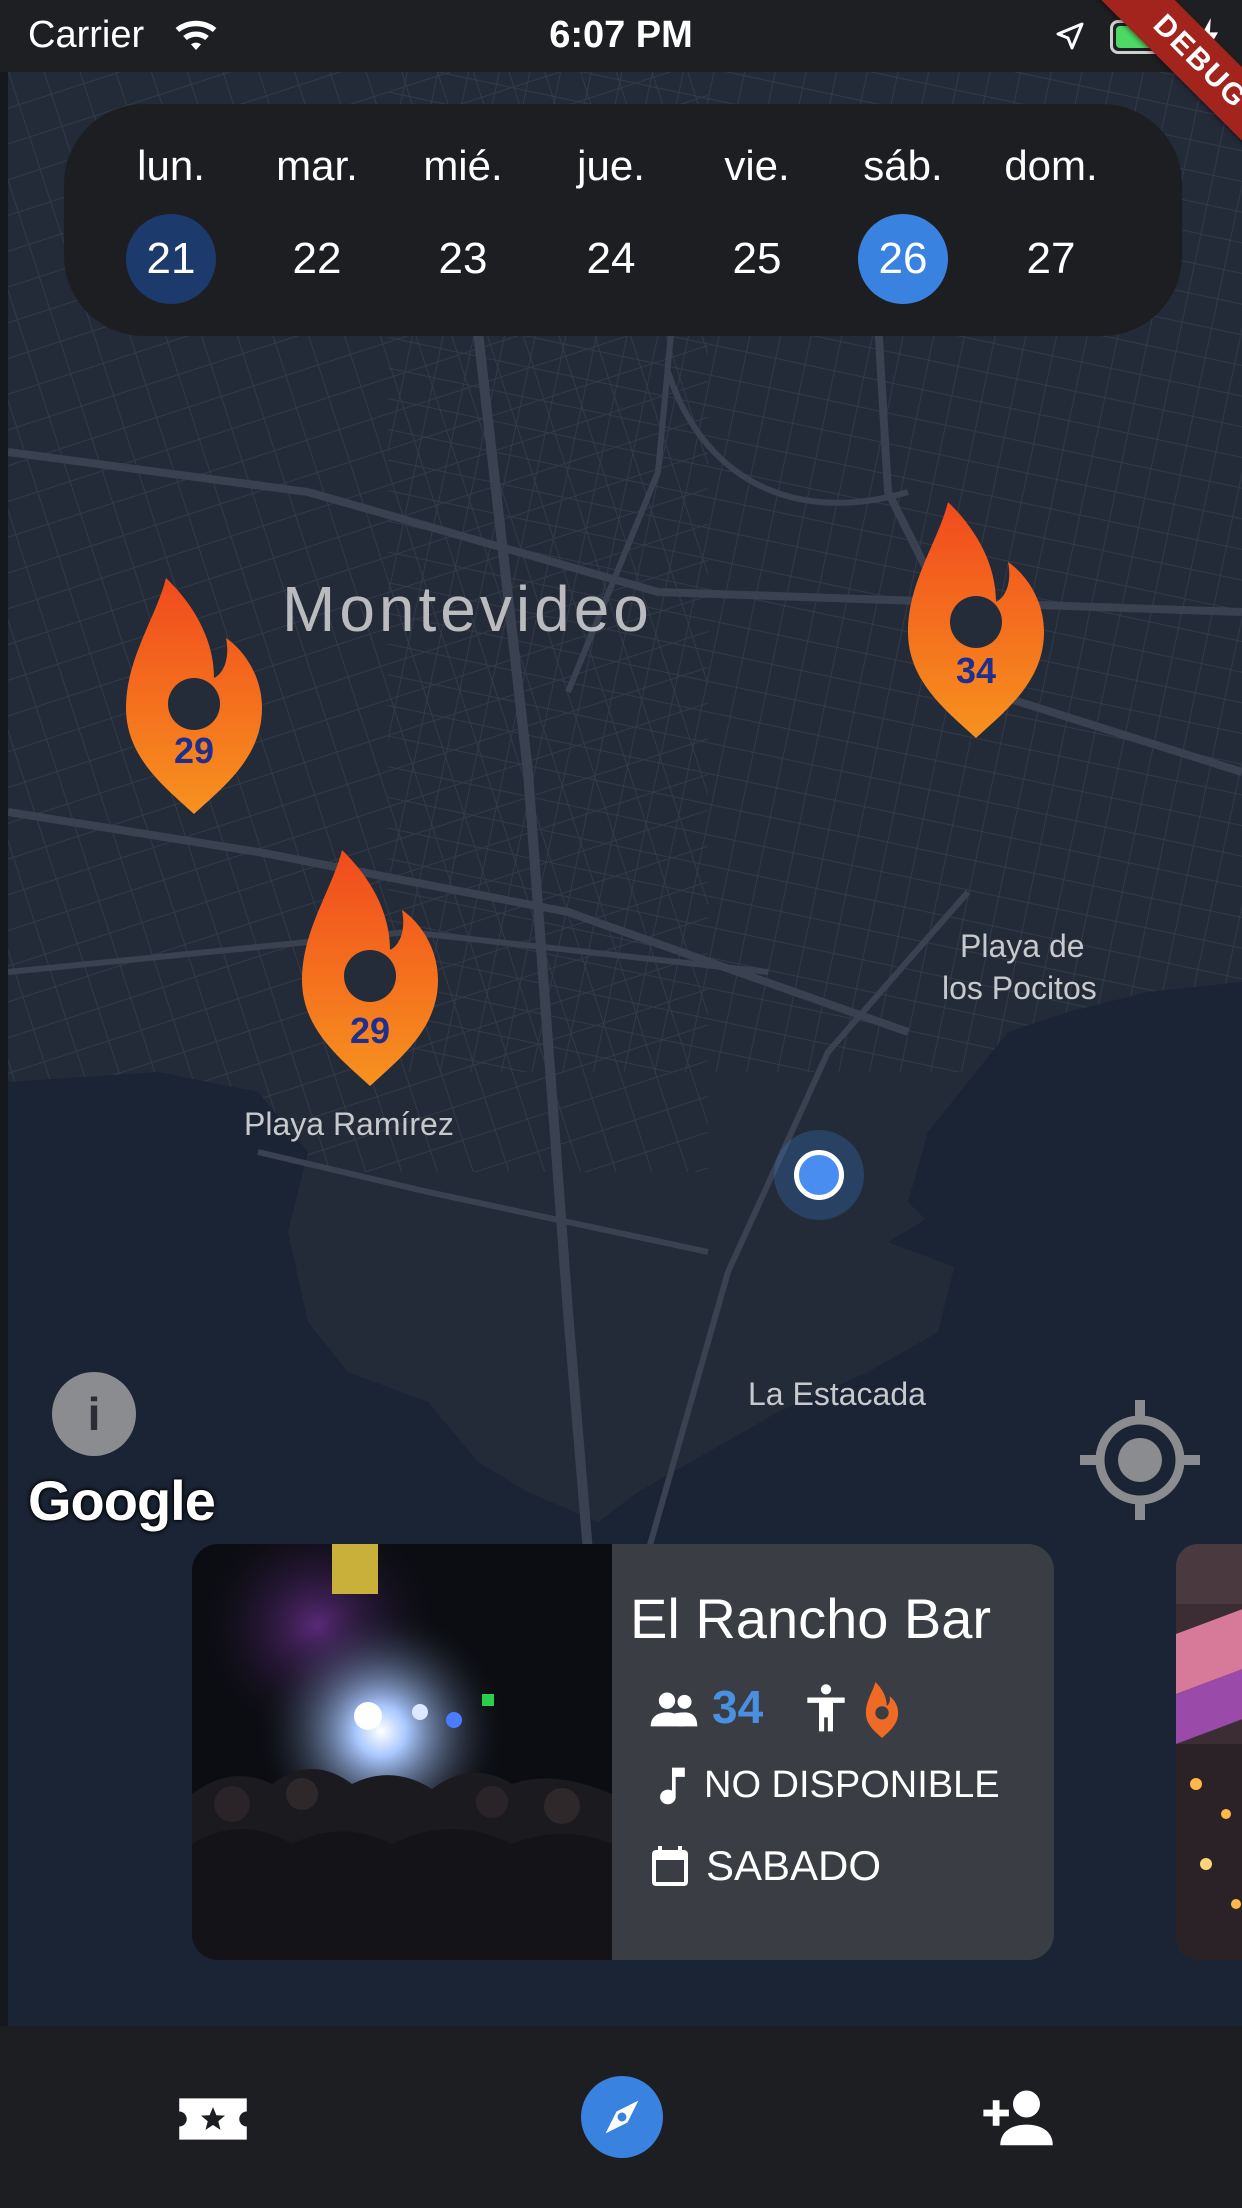 This screenshot has width=1242, height=2208. I want to click on my-location-button, so click(1140, 1460).